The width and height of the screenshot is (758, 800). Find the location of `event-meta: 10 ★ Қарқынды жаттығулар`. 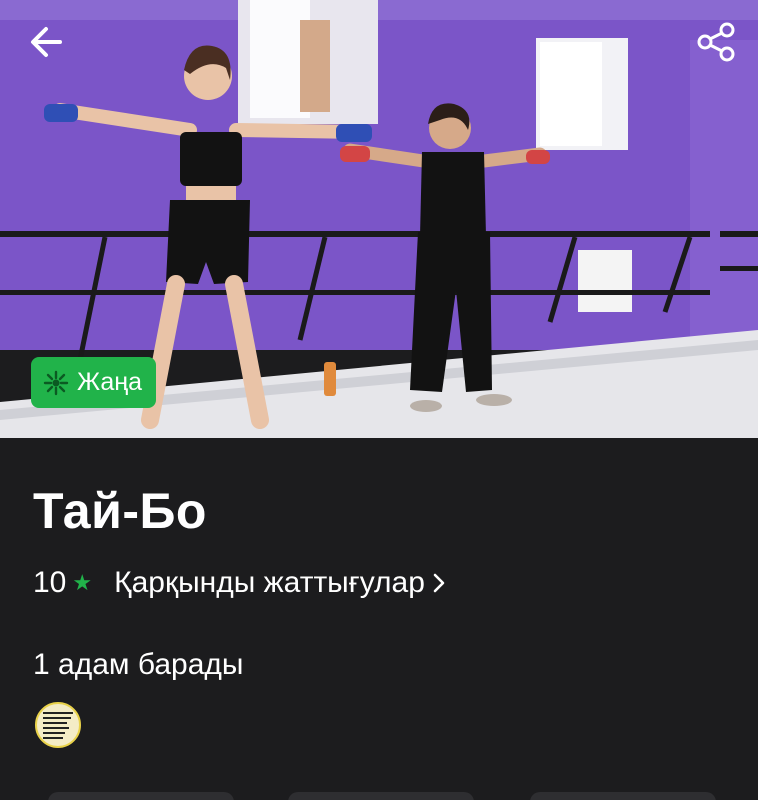

event-meta: 10 ★ Қарқынды жаттығулар is located at coordinates (240, 583).